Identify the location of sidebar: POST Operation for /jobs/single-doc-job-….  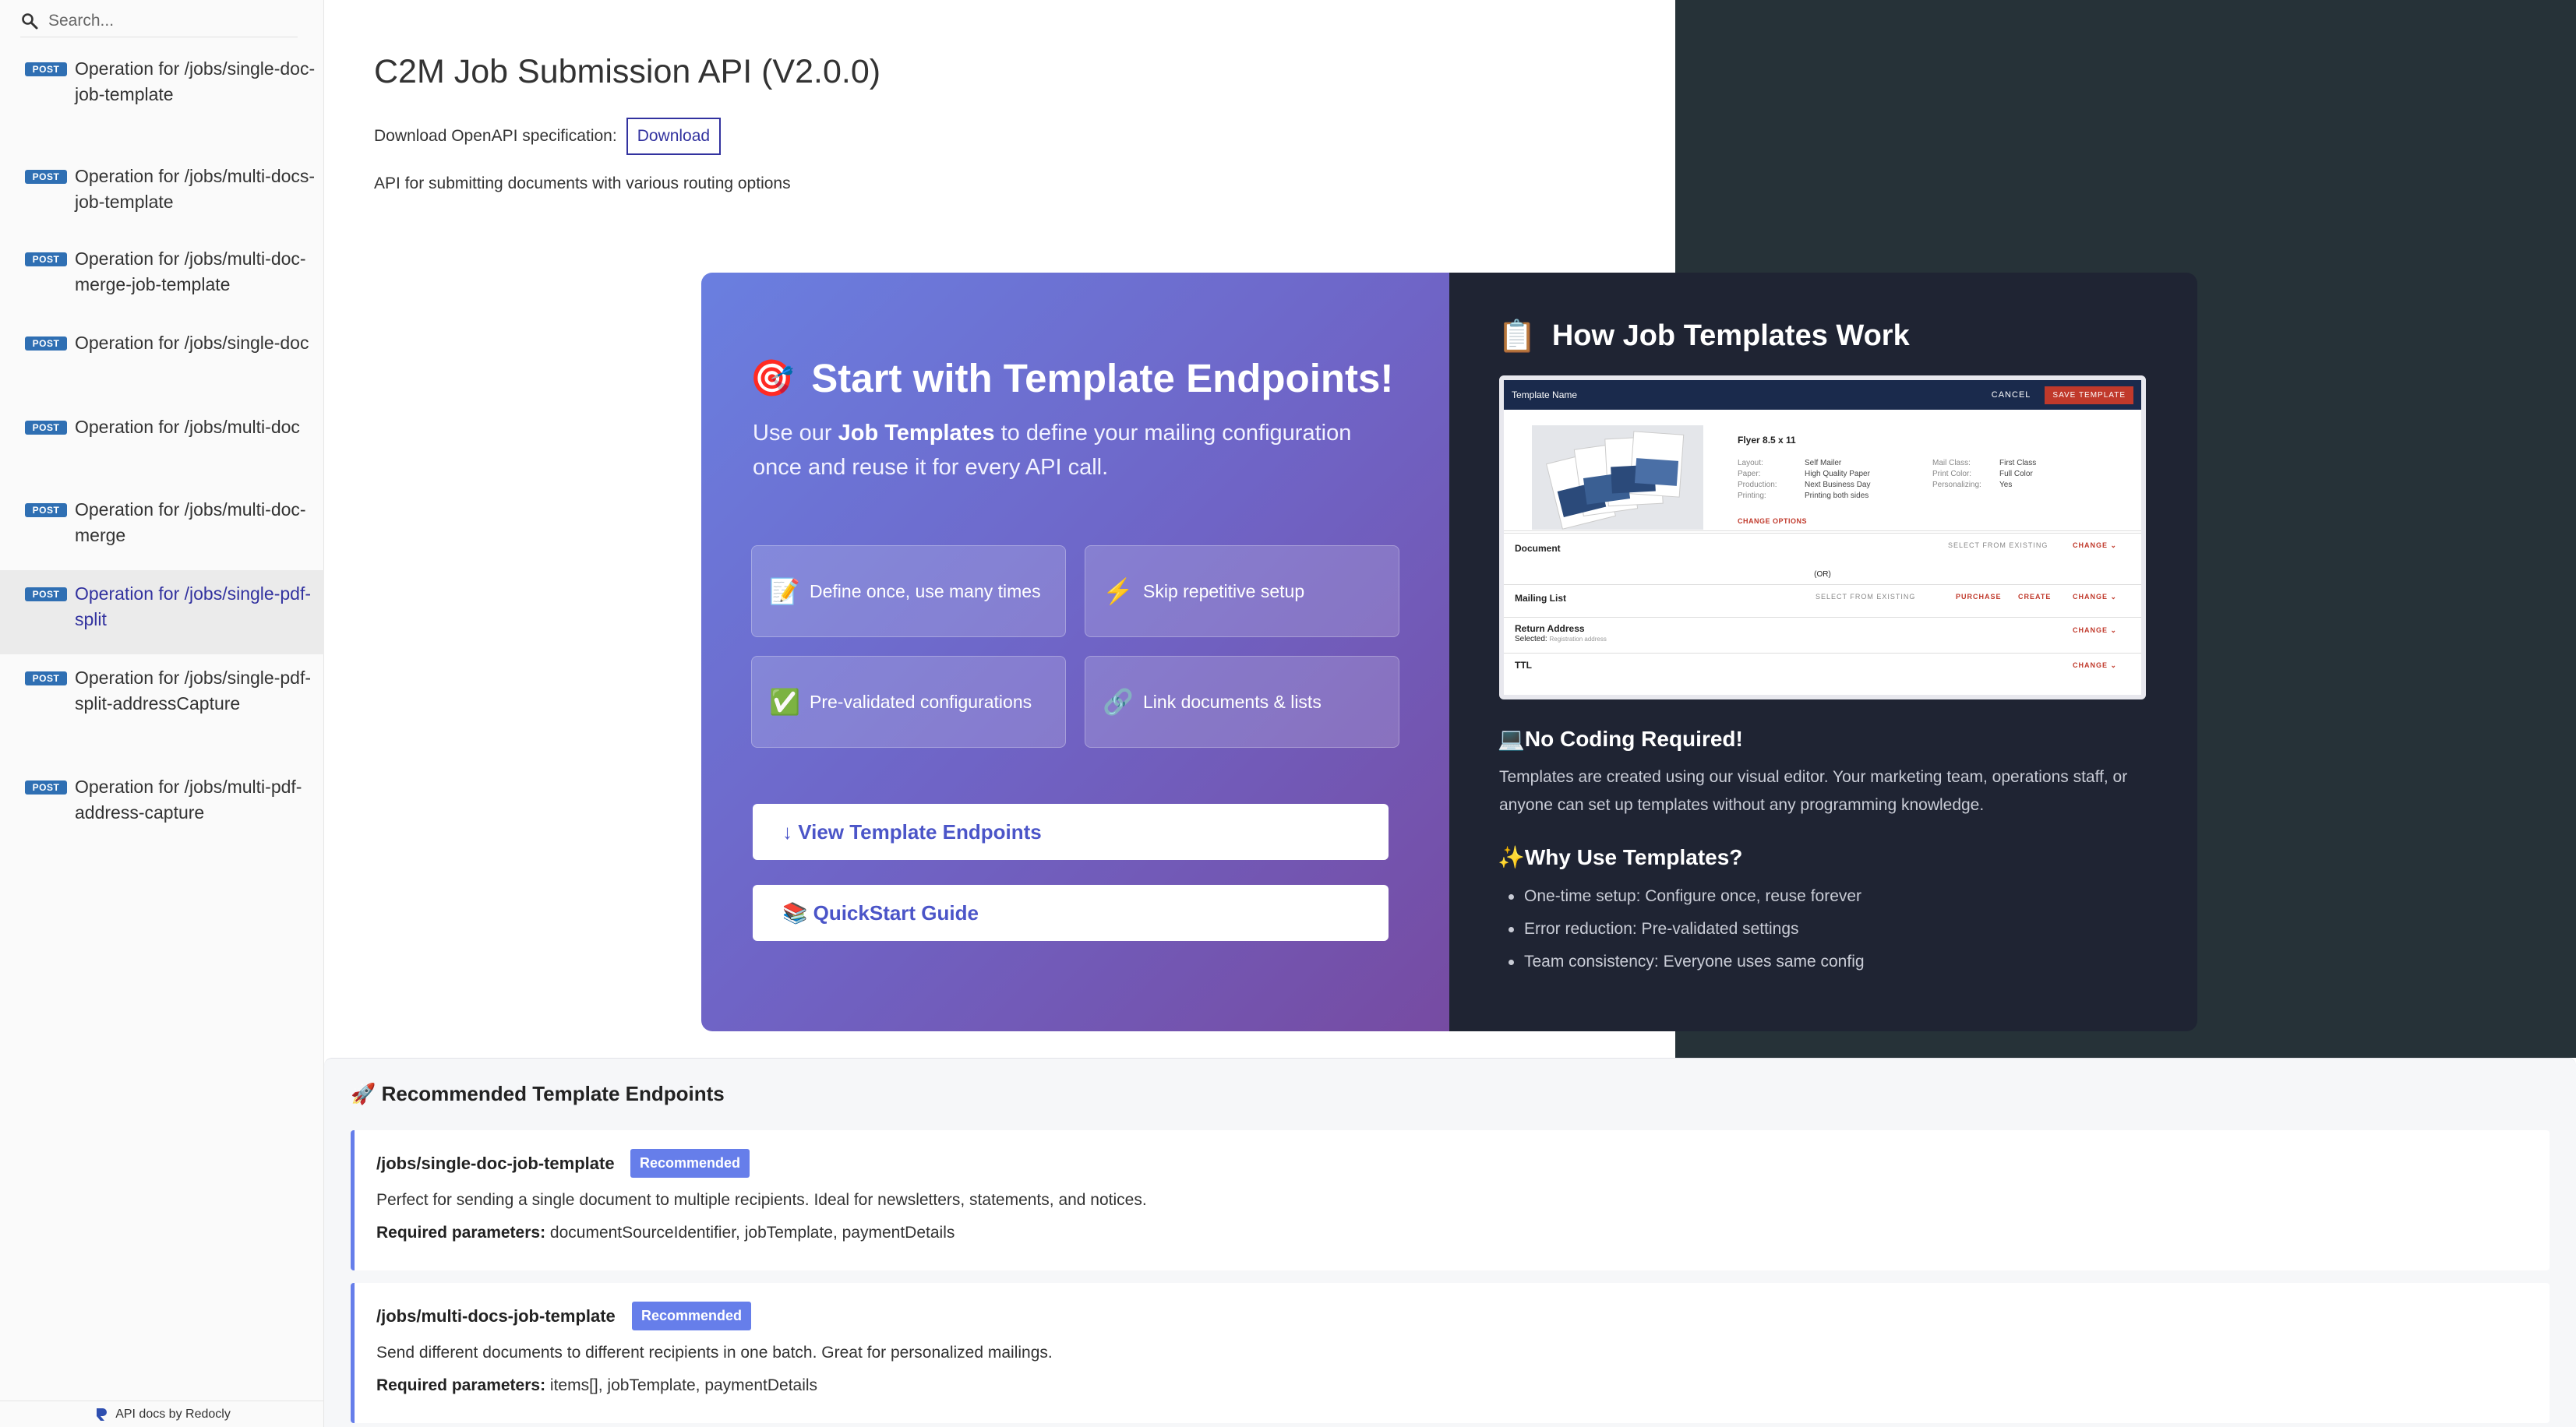
(162, 713).